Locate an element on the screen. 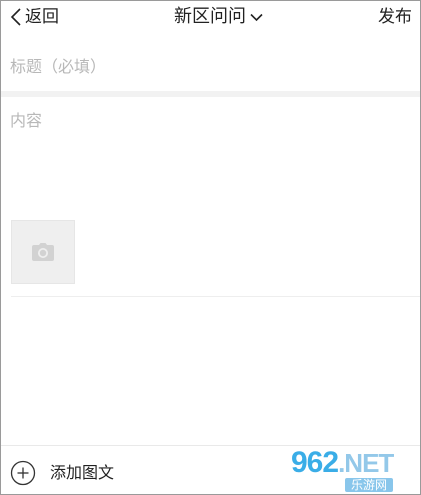 The height and width of the screenshot is (495, 421). camera-icon is located at coordinates (43, 252).